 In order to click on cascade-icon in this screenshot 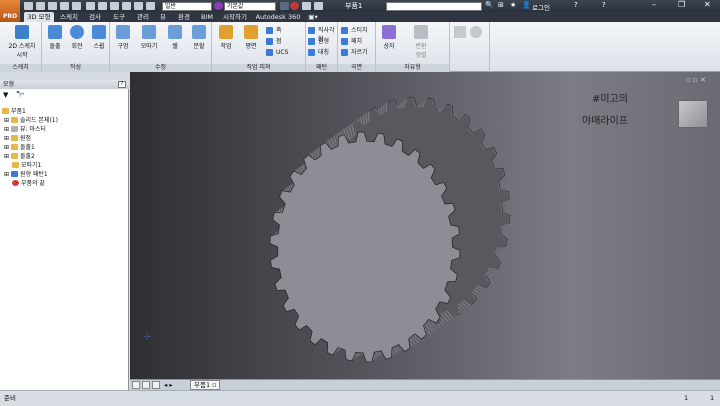, I will do `click(146, 385)`.